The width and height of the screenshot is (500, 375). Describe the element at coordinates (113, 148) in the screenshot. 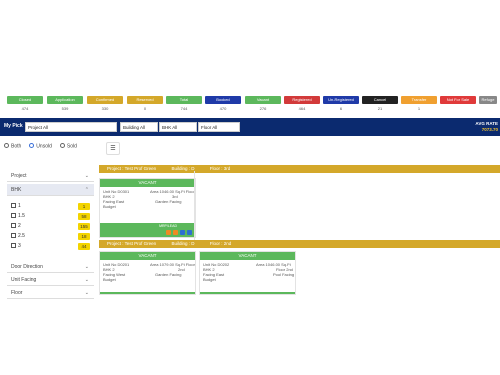

I see `menu-button: ☰` at that location.